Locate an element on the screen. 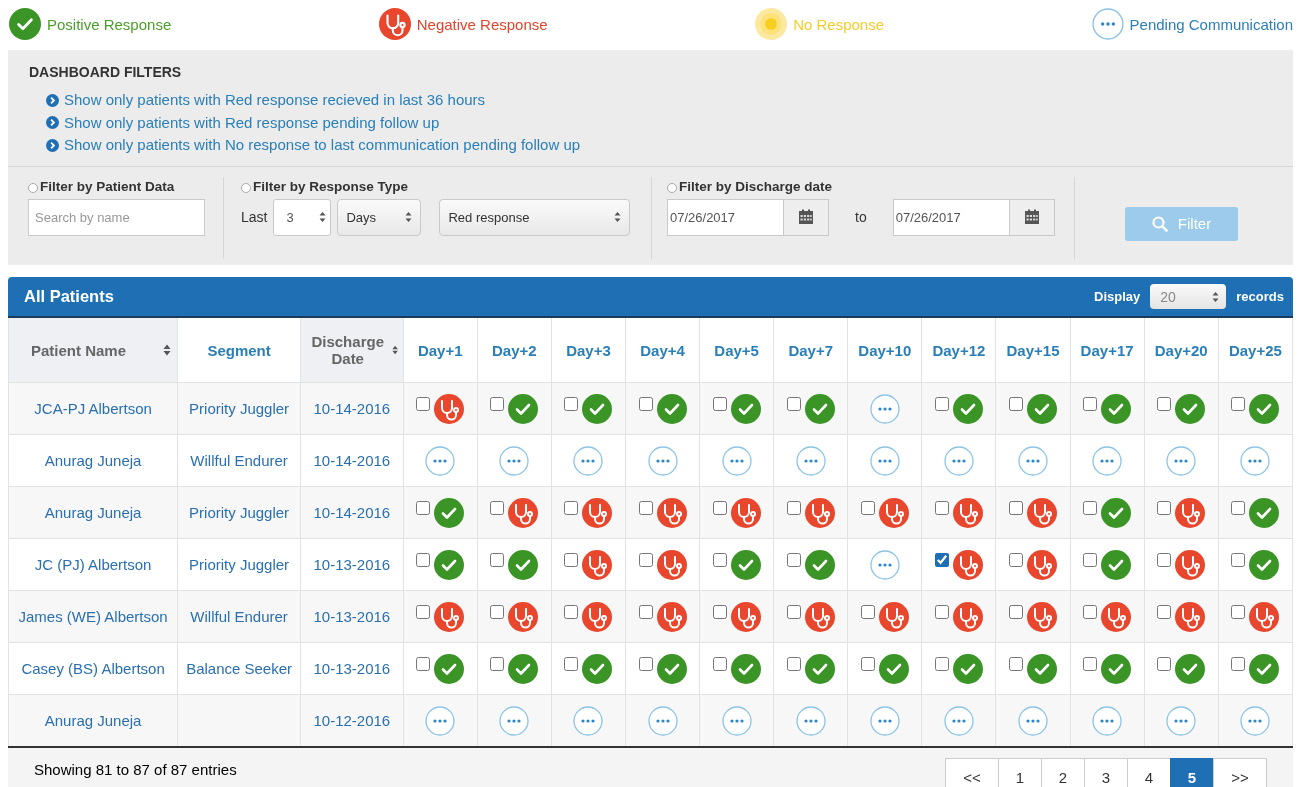 Image resolution: width=1301 pixels, height=787 pixels. page-button: 2 is located at coordinates (1063, 772).